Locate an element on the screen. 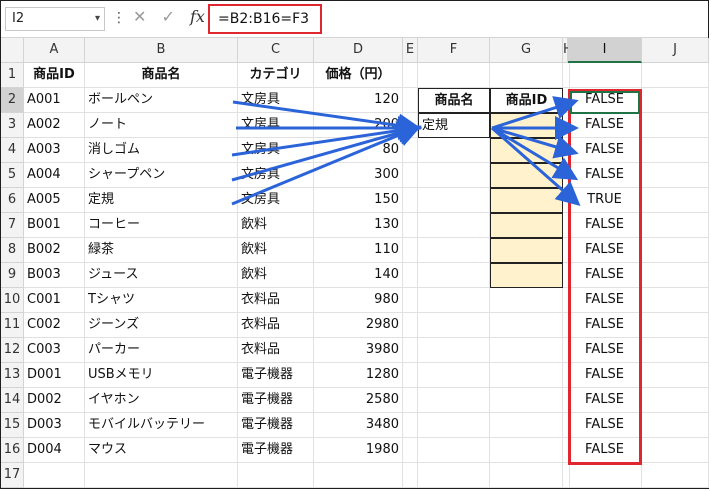 This screenshot has width=711, height=491. annotation-arrows is located at coordinates (406, 151).